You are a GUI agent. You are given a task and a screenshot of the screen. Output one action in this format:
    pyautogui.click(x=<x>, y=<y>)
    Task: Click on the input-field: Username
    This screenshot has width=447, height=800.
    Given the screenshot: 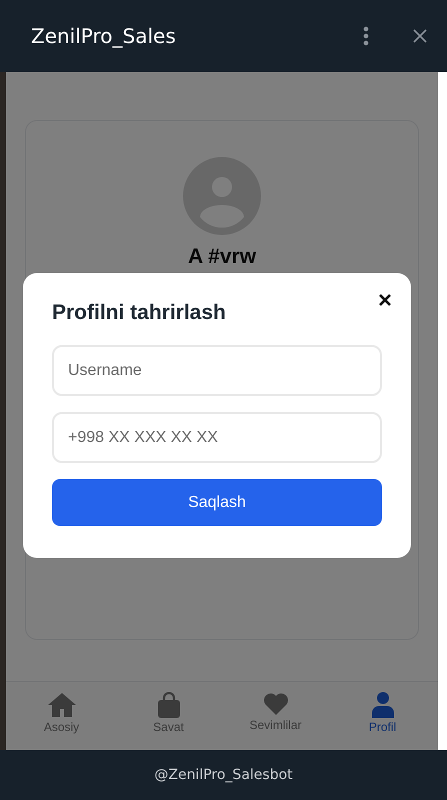 What is the action you would take?
    pyautogui.click(x=217, y=370)
    